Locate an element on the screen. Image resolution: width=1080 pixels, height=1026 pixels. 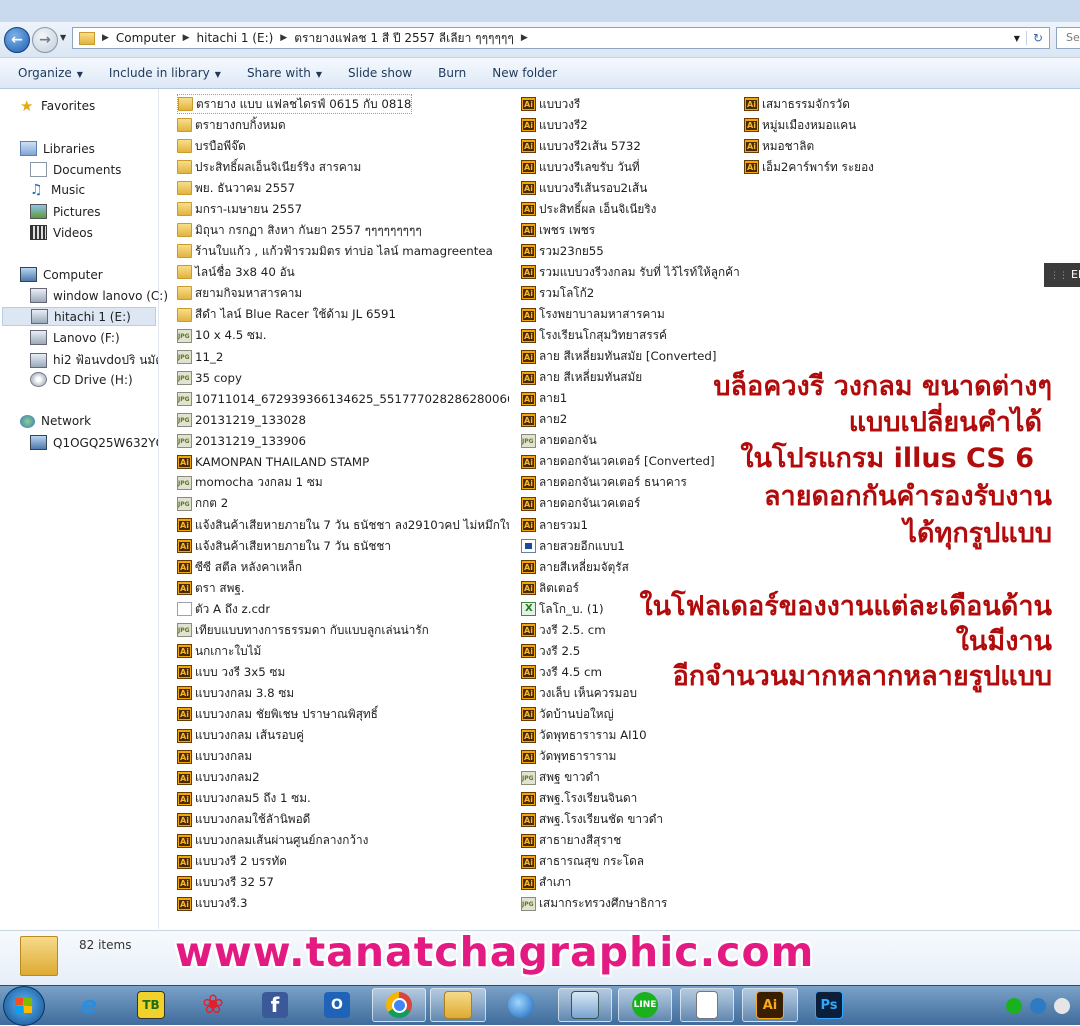
file-item: สพฐ ขาวดำ is located at coordinates (560, 778).